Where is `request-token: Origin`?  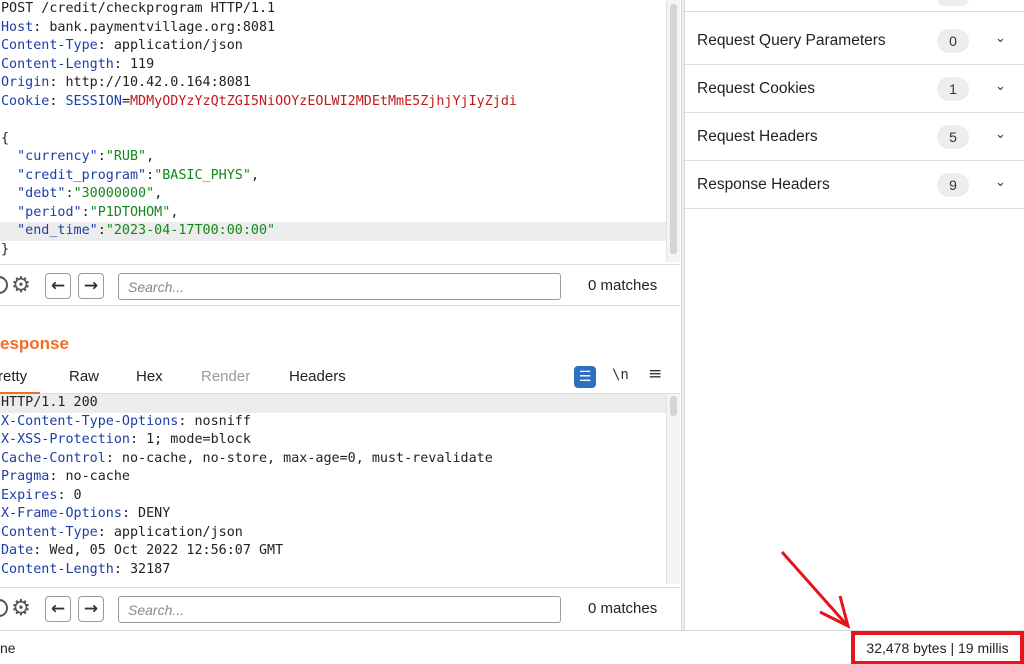
request-token: Origin is located at coordinates (25, 82).